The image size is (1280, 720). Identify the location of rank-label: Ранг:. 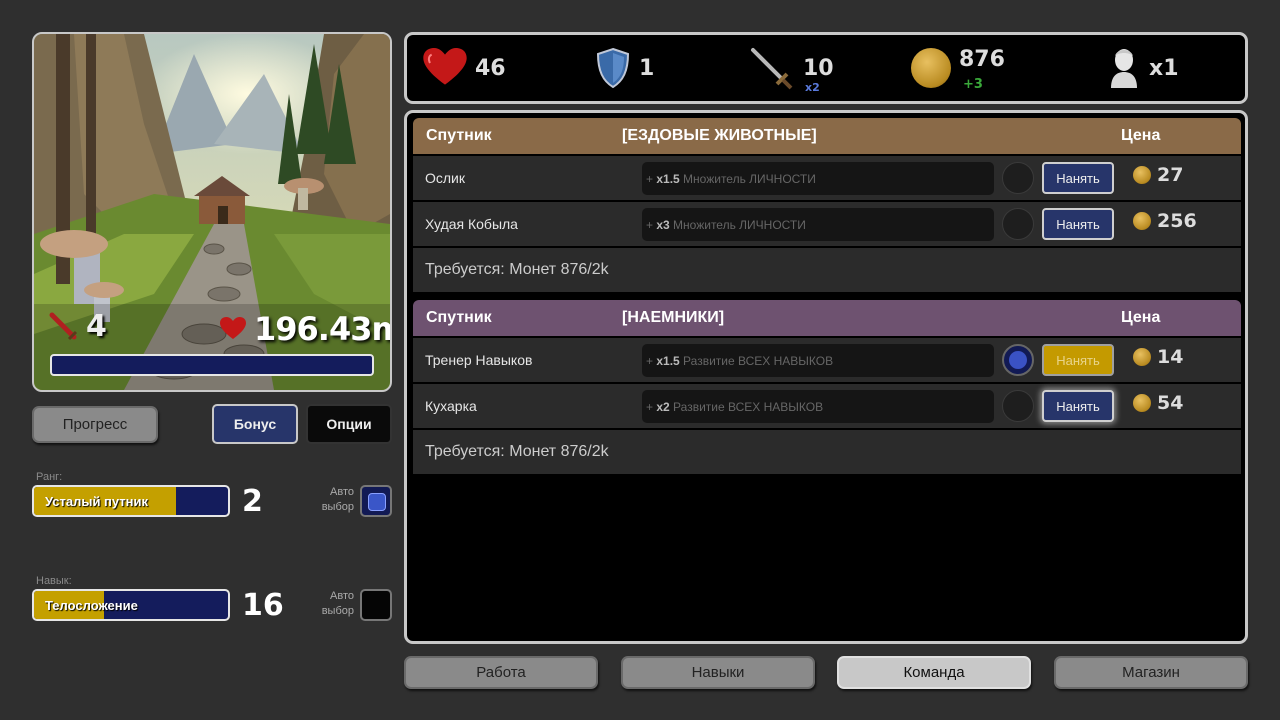
(49, 477).